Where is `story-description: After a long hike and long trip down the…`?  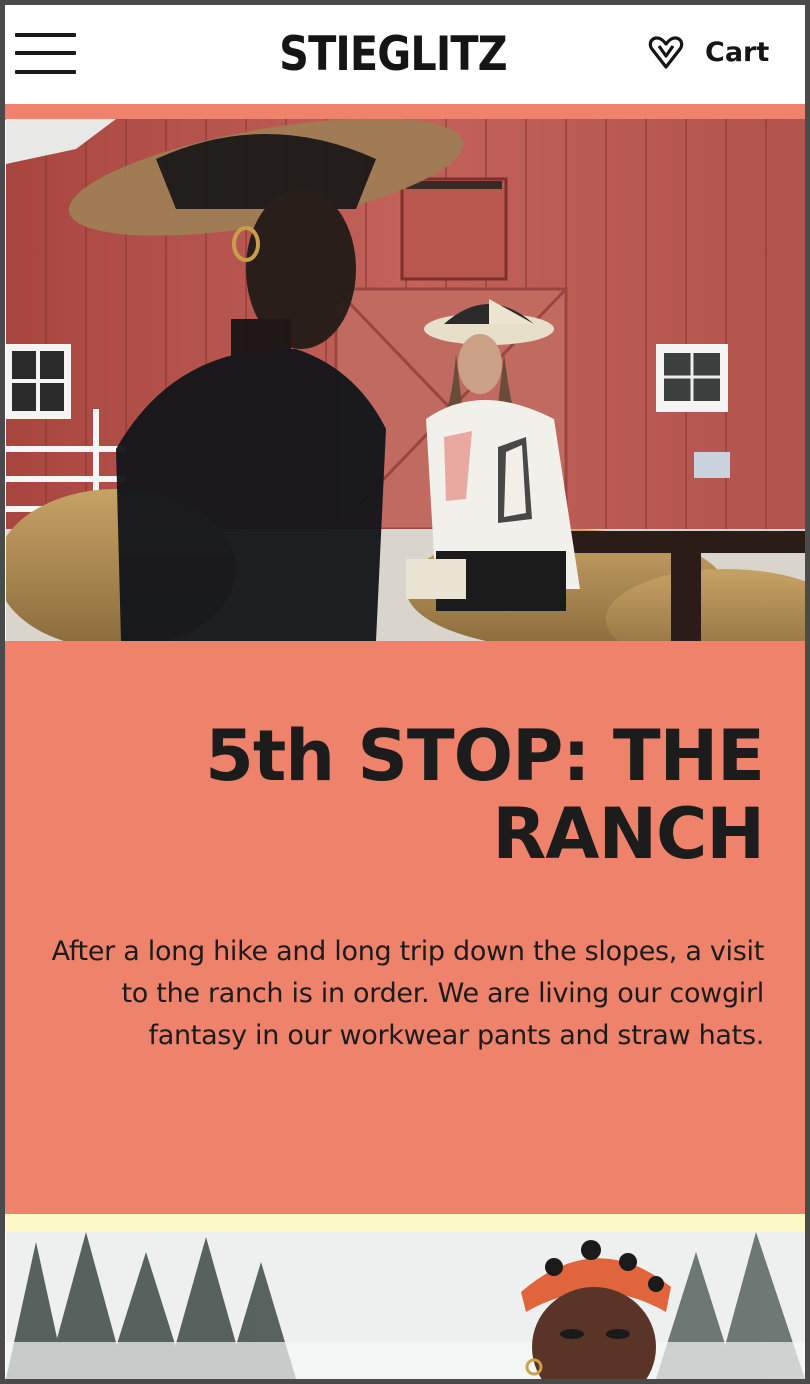
story-description: After a long hike and long trip down the… is located at coordinates (408, 993).